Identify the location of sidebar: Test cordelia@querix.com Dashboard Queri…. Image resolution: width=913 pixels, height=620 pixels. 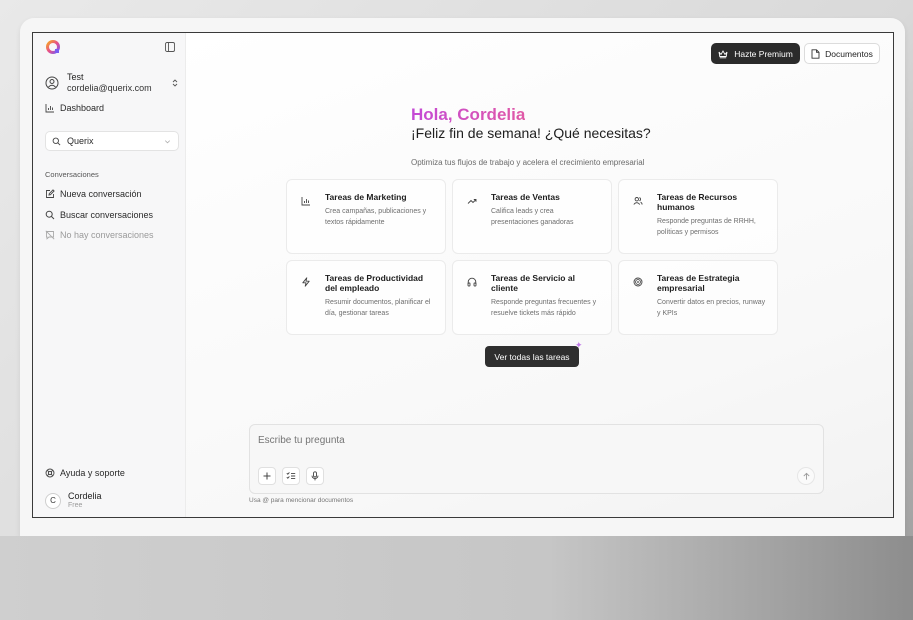
(109, 275).